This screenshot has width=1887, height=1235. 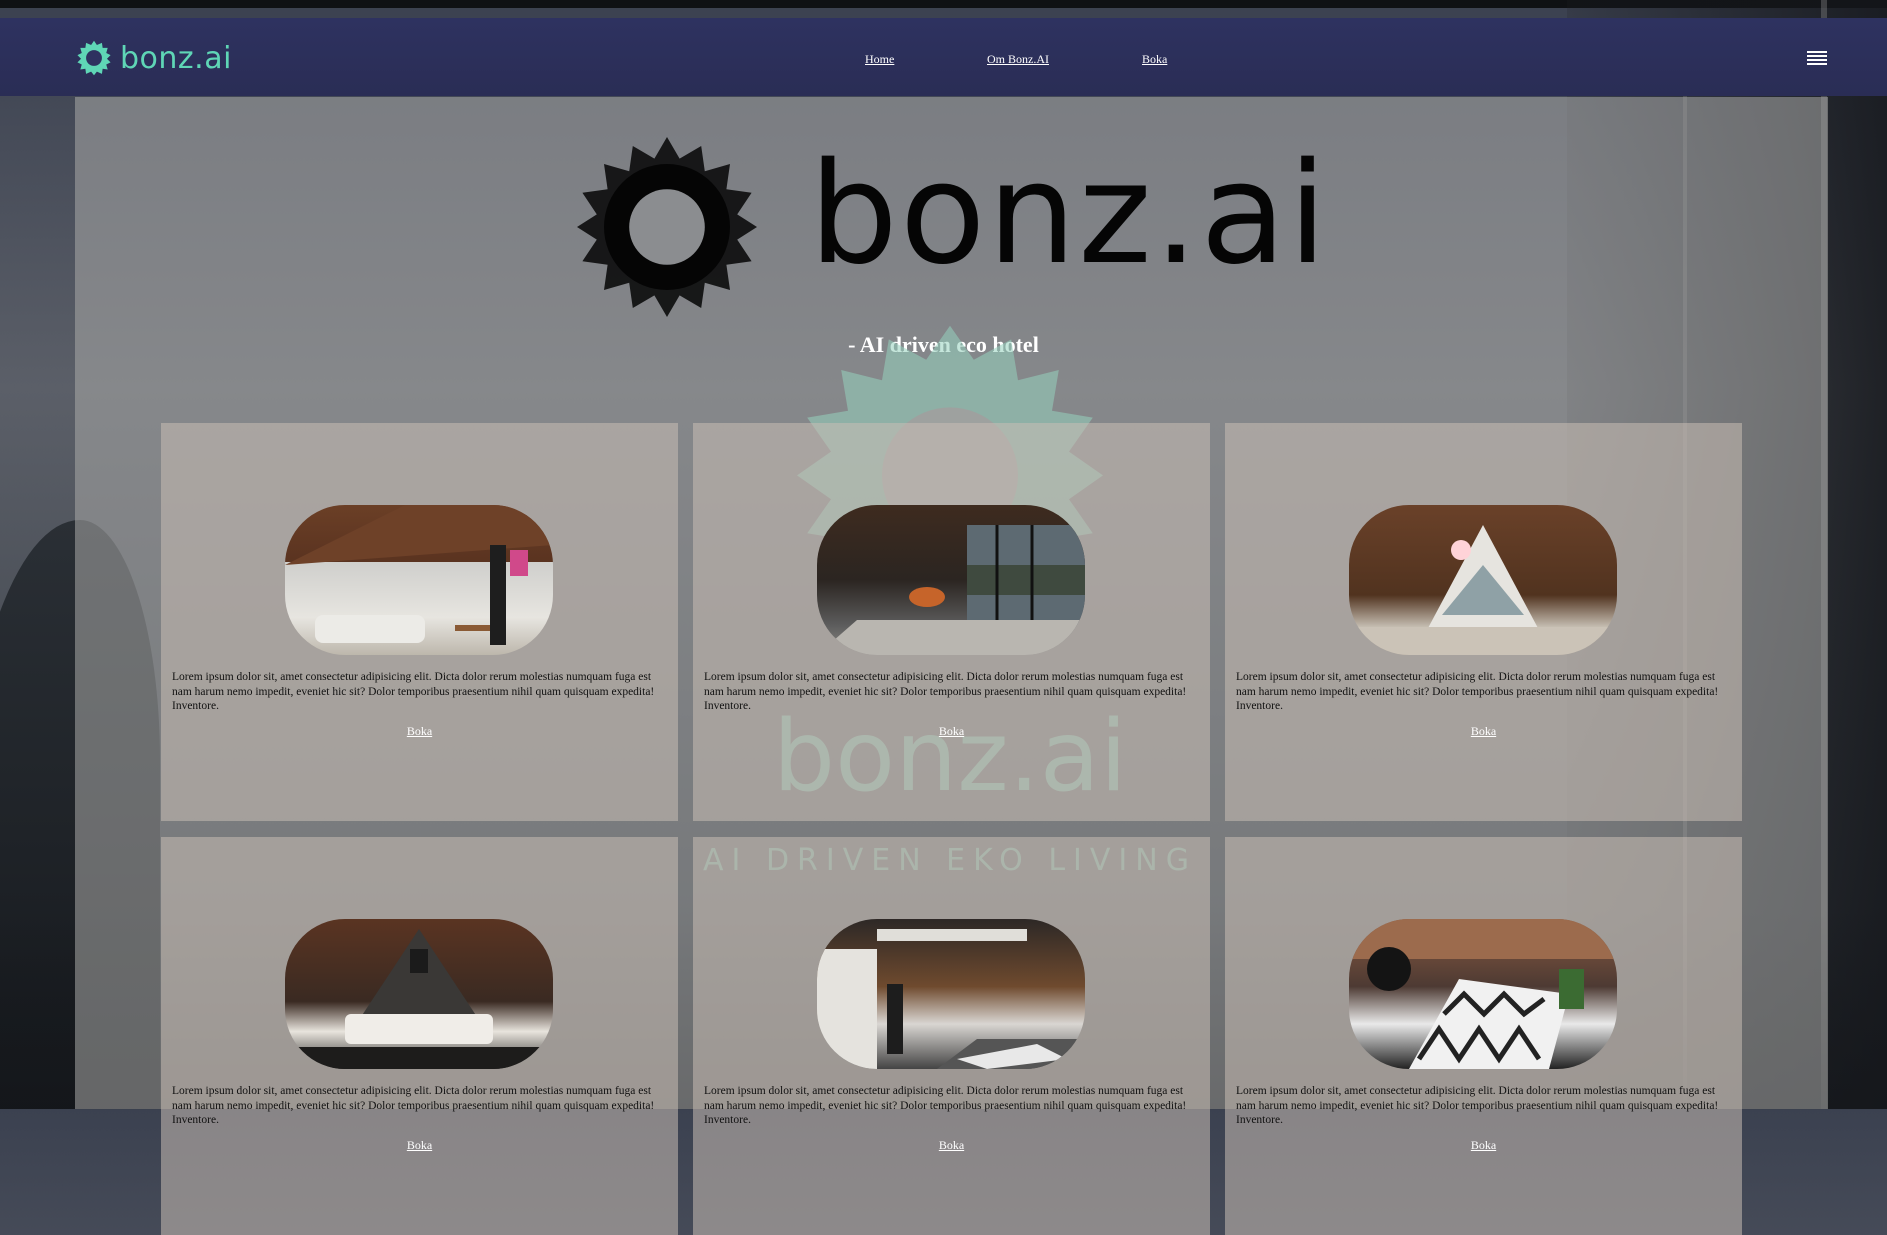 I want to click on top-navbar: bonz.ai Home Om Bonz.AI Boka, so click(x=943, y=57).